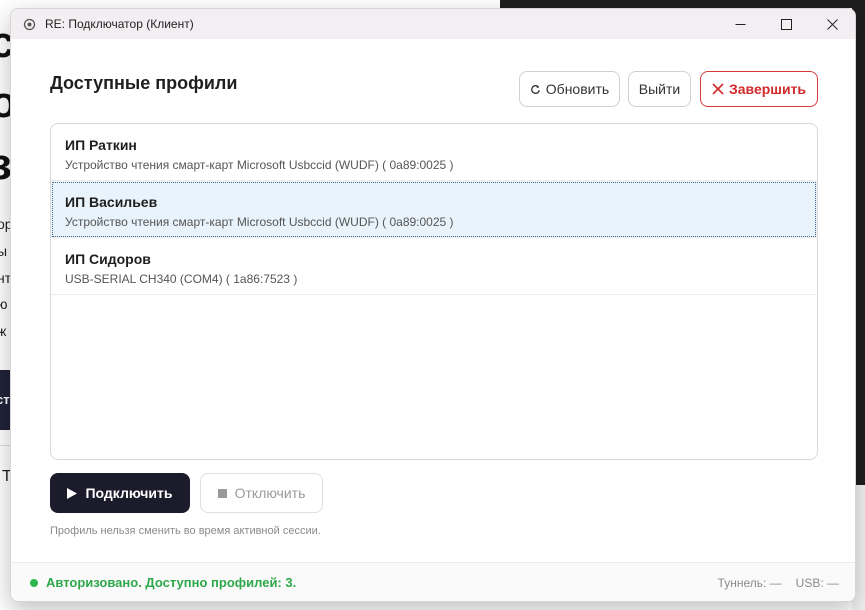 Image resolution: width=865 pixels, height=610 pixels. Describe the element at coordinates (270, 493) in the screenshot. I see `disconnect-label: Отключить` at that location.